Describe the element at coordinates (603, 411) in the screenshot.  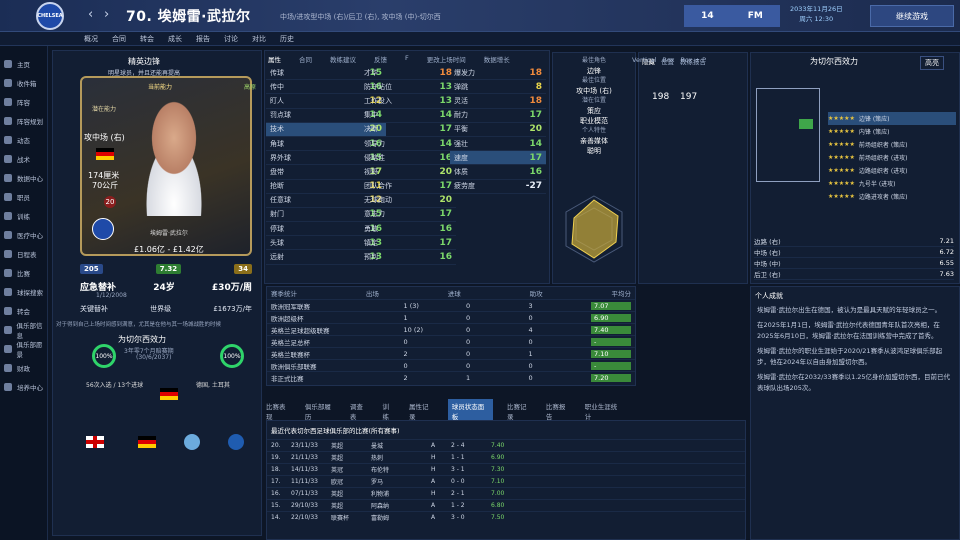
I see `lower-tab-8: 职业生涯统计` at that location.